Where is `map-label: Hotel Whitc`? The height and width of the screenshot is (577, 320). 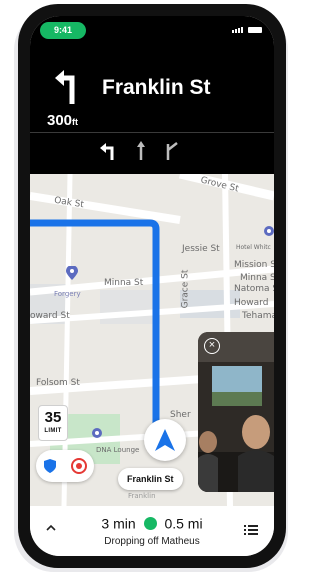
map-label: Hotel Whitc is located at coordinates (253, 247).